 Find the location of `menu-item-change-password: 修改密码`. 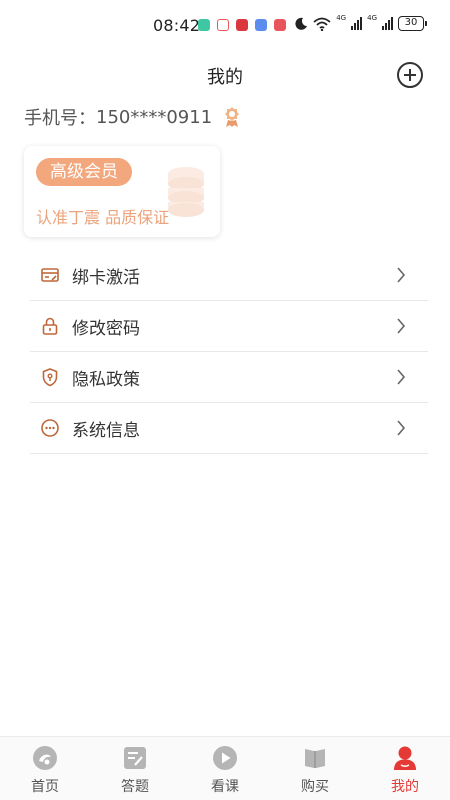

menu-item-change-password: 修改密码 is located at coordinates (229, 326).